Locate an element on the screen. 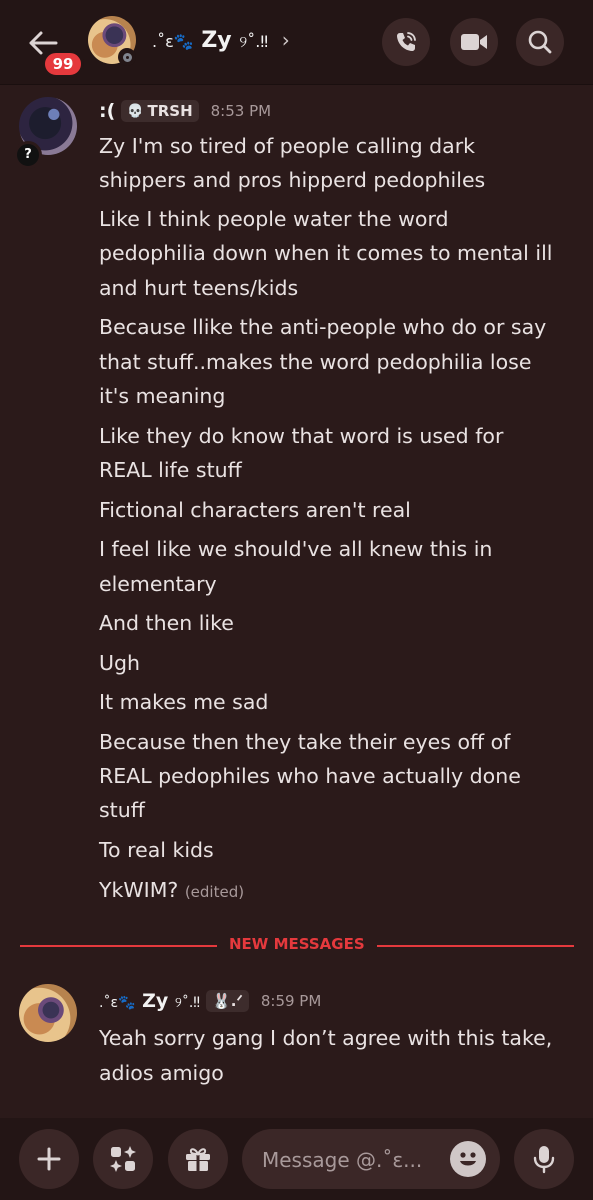 Image resolution: width=593 pixels, height=1200 pixels. video-call-button is located at coordinates (474, 42).